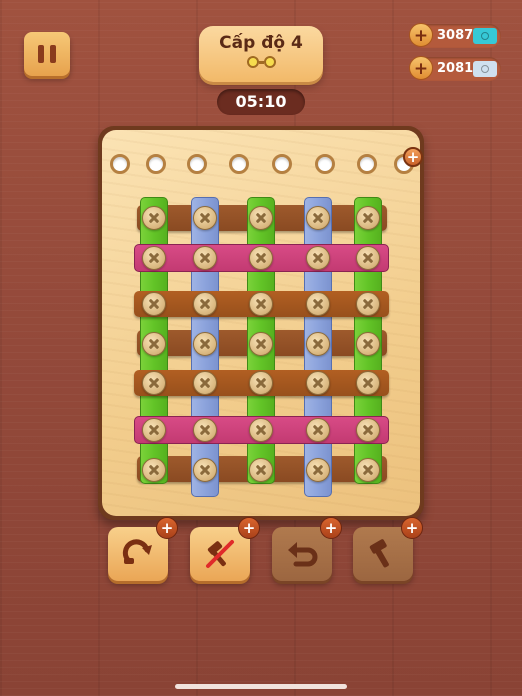  What do you see at coordinates (220, 554) in the screenshot?
I see `crossed-hammer-icon` at bounding box center [220, 554].